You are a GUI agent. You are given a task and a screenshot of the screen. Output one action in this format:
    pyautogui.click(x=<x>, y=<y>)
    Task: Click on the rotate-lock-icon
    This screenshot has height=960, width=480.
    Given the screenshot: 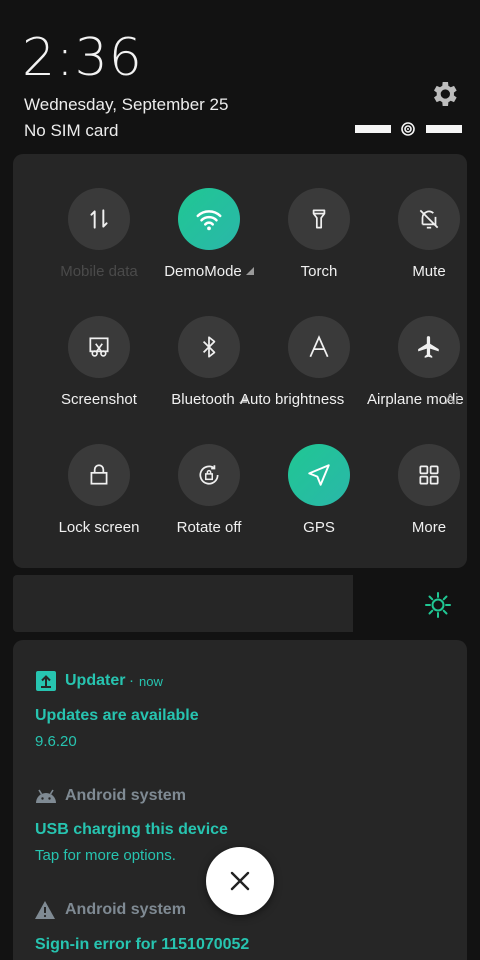 What is the action you would take?
    pyautogui.click(x=209, y=475)
    